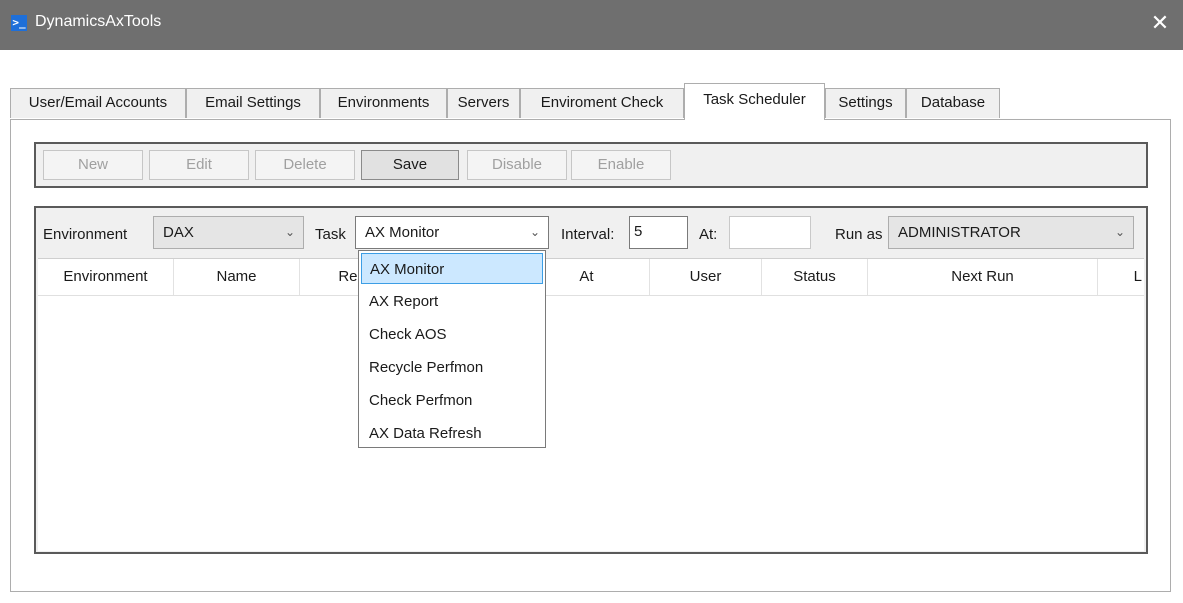 Image resolution: width=1183 pixels, height=603 pixels. Describe the element at coordinates (865, 103) in the screenshot. I see `tab-settings: Settings` at that location.